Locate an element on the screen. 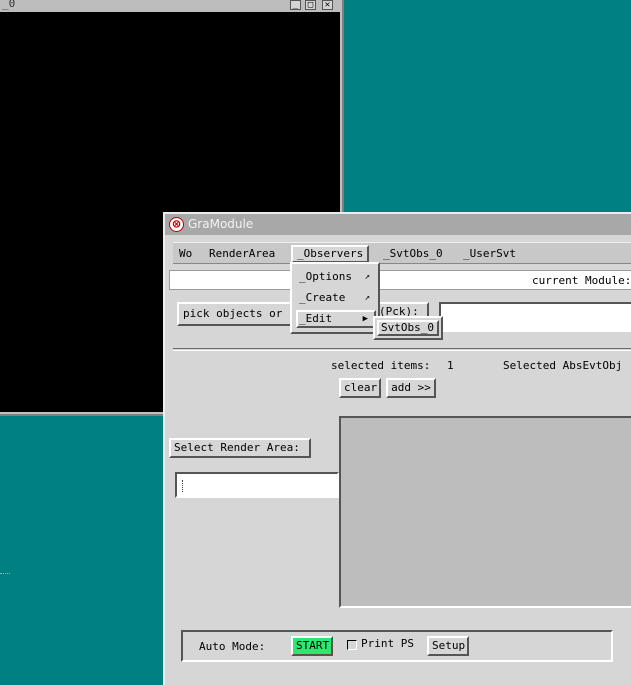 The image size is (631, 685). observers-dropdown: _Options ↗ _Create ↗ _Edit ▶ is located at coordinates (335, 298).